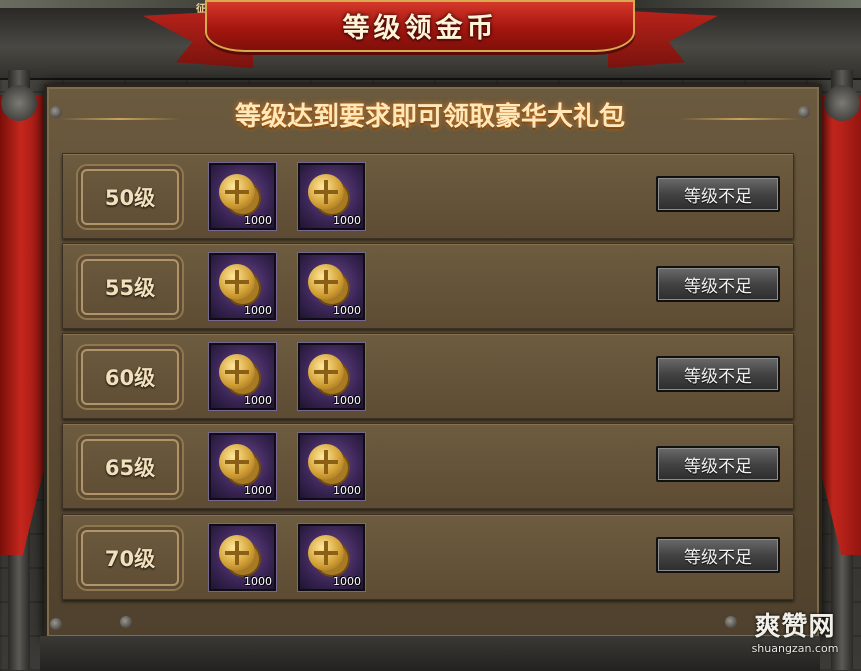 The width and height of the screenshot is (861, 671). Describe the element at coordinates (428, 557) in the screenshot. I see `reward-row: 70级 1000 1000 等级不足` at that location.